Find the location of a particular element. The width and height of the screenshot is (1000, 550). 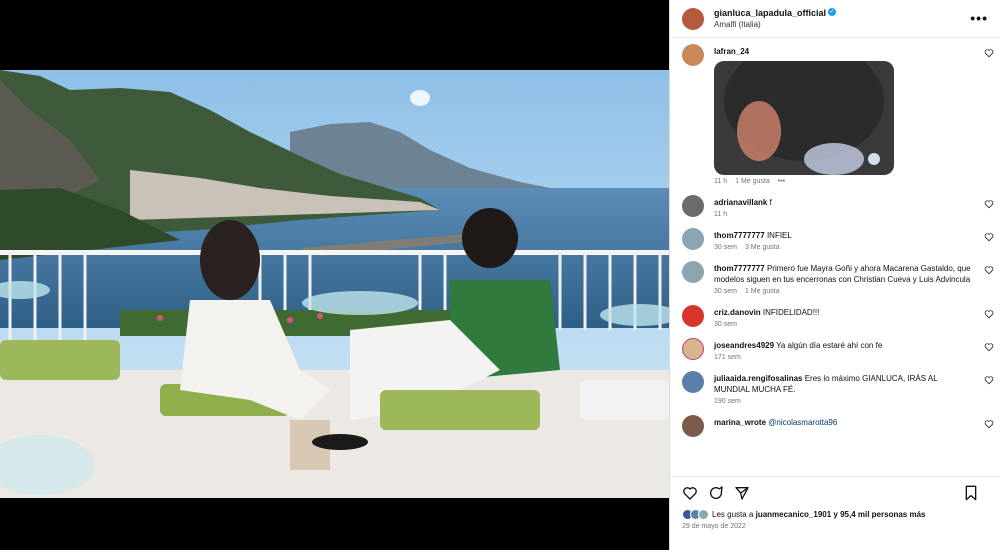

comment-icon is located at coordinates (716, 493).